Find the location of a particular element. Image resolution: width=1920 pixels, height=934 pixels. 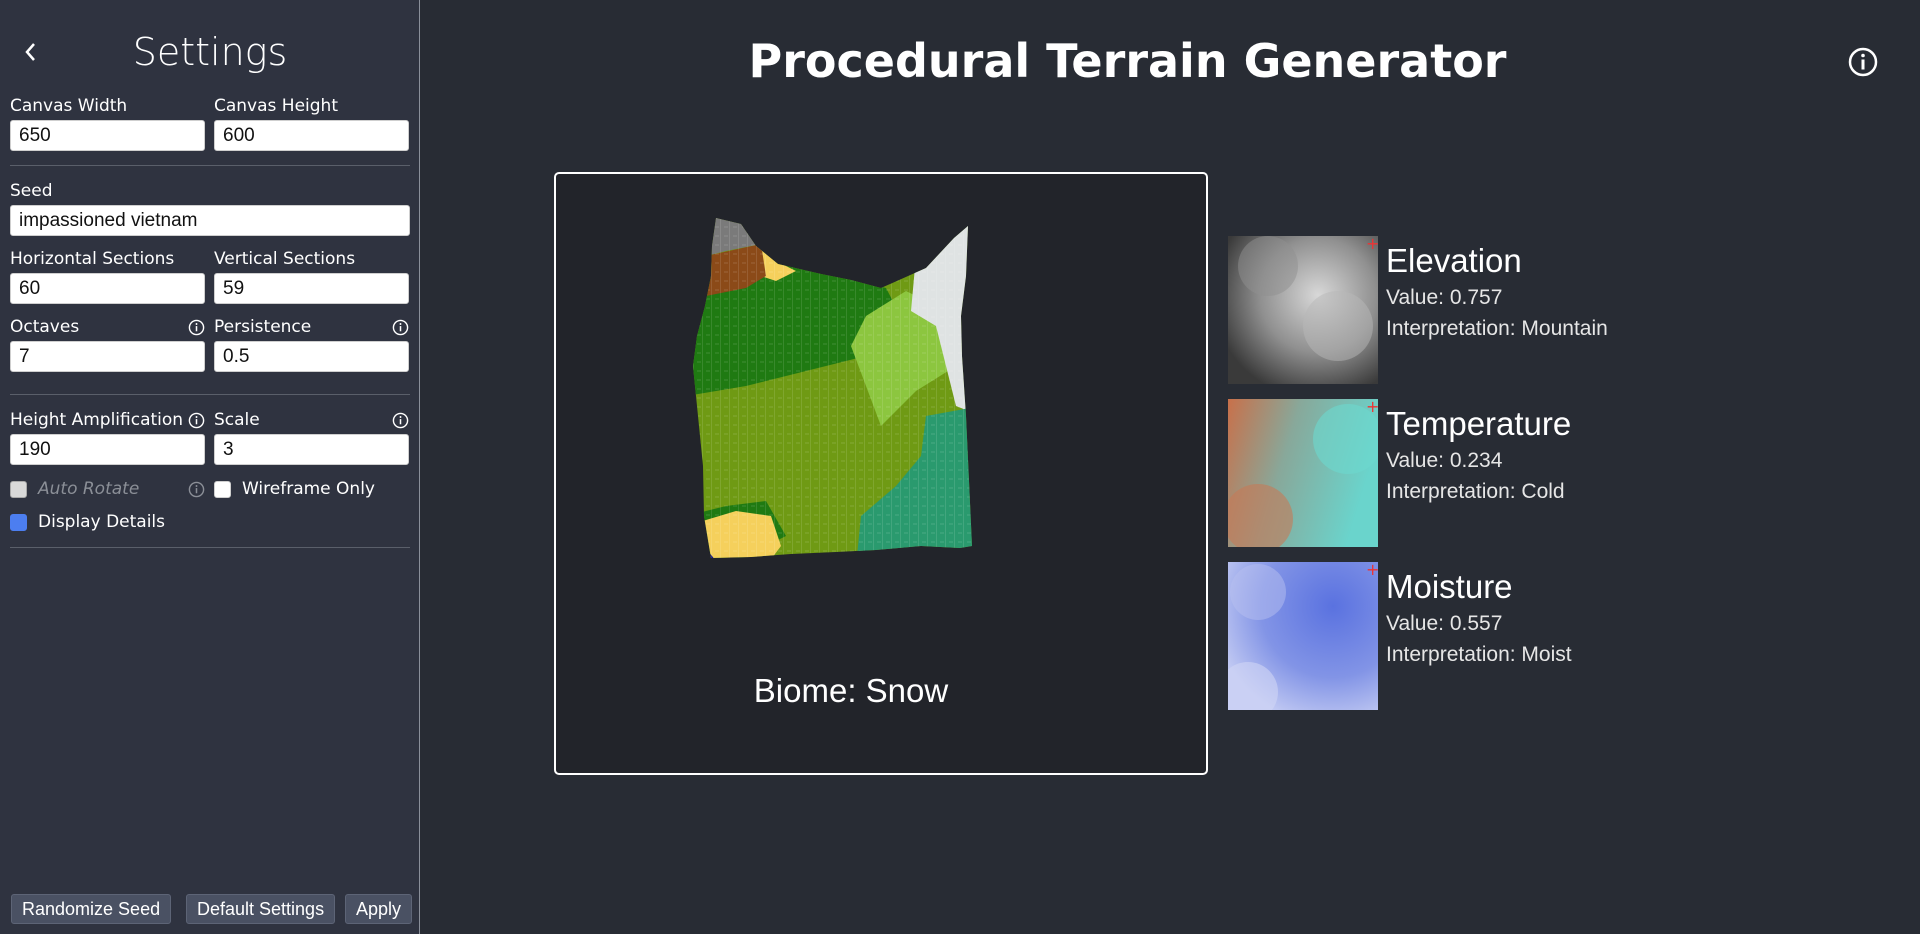

randomize-seed-button: Randomize Seed is located at coordinates (91, 909).